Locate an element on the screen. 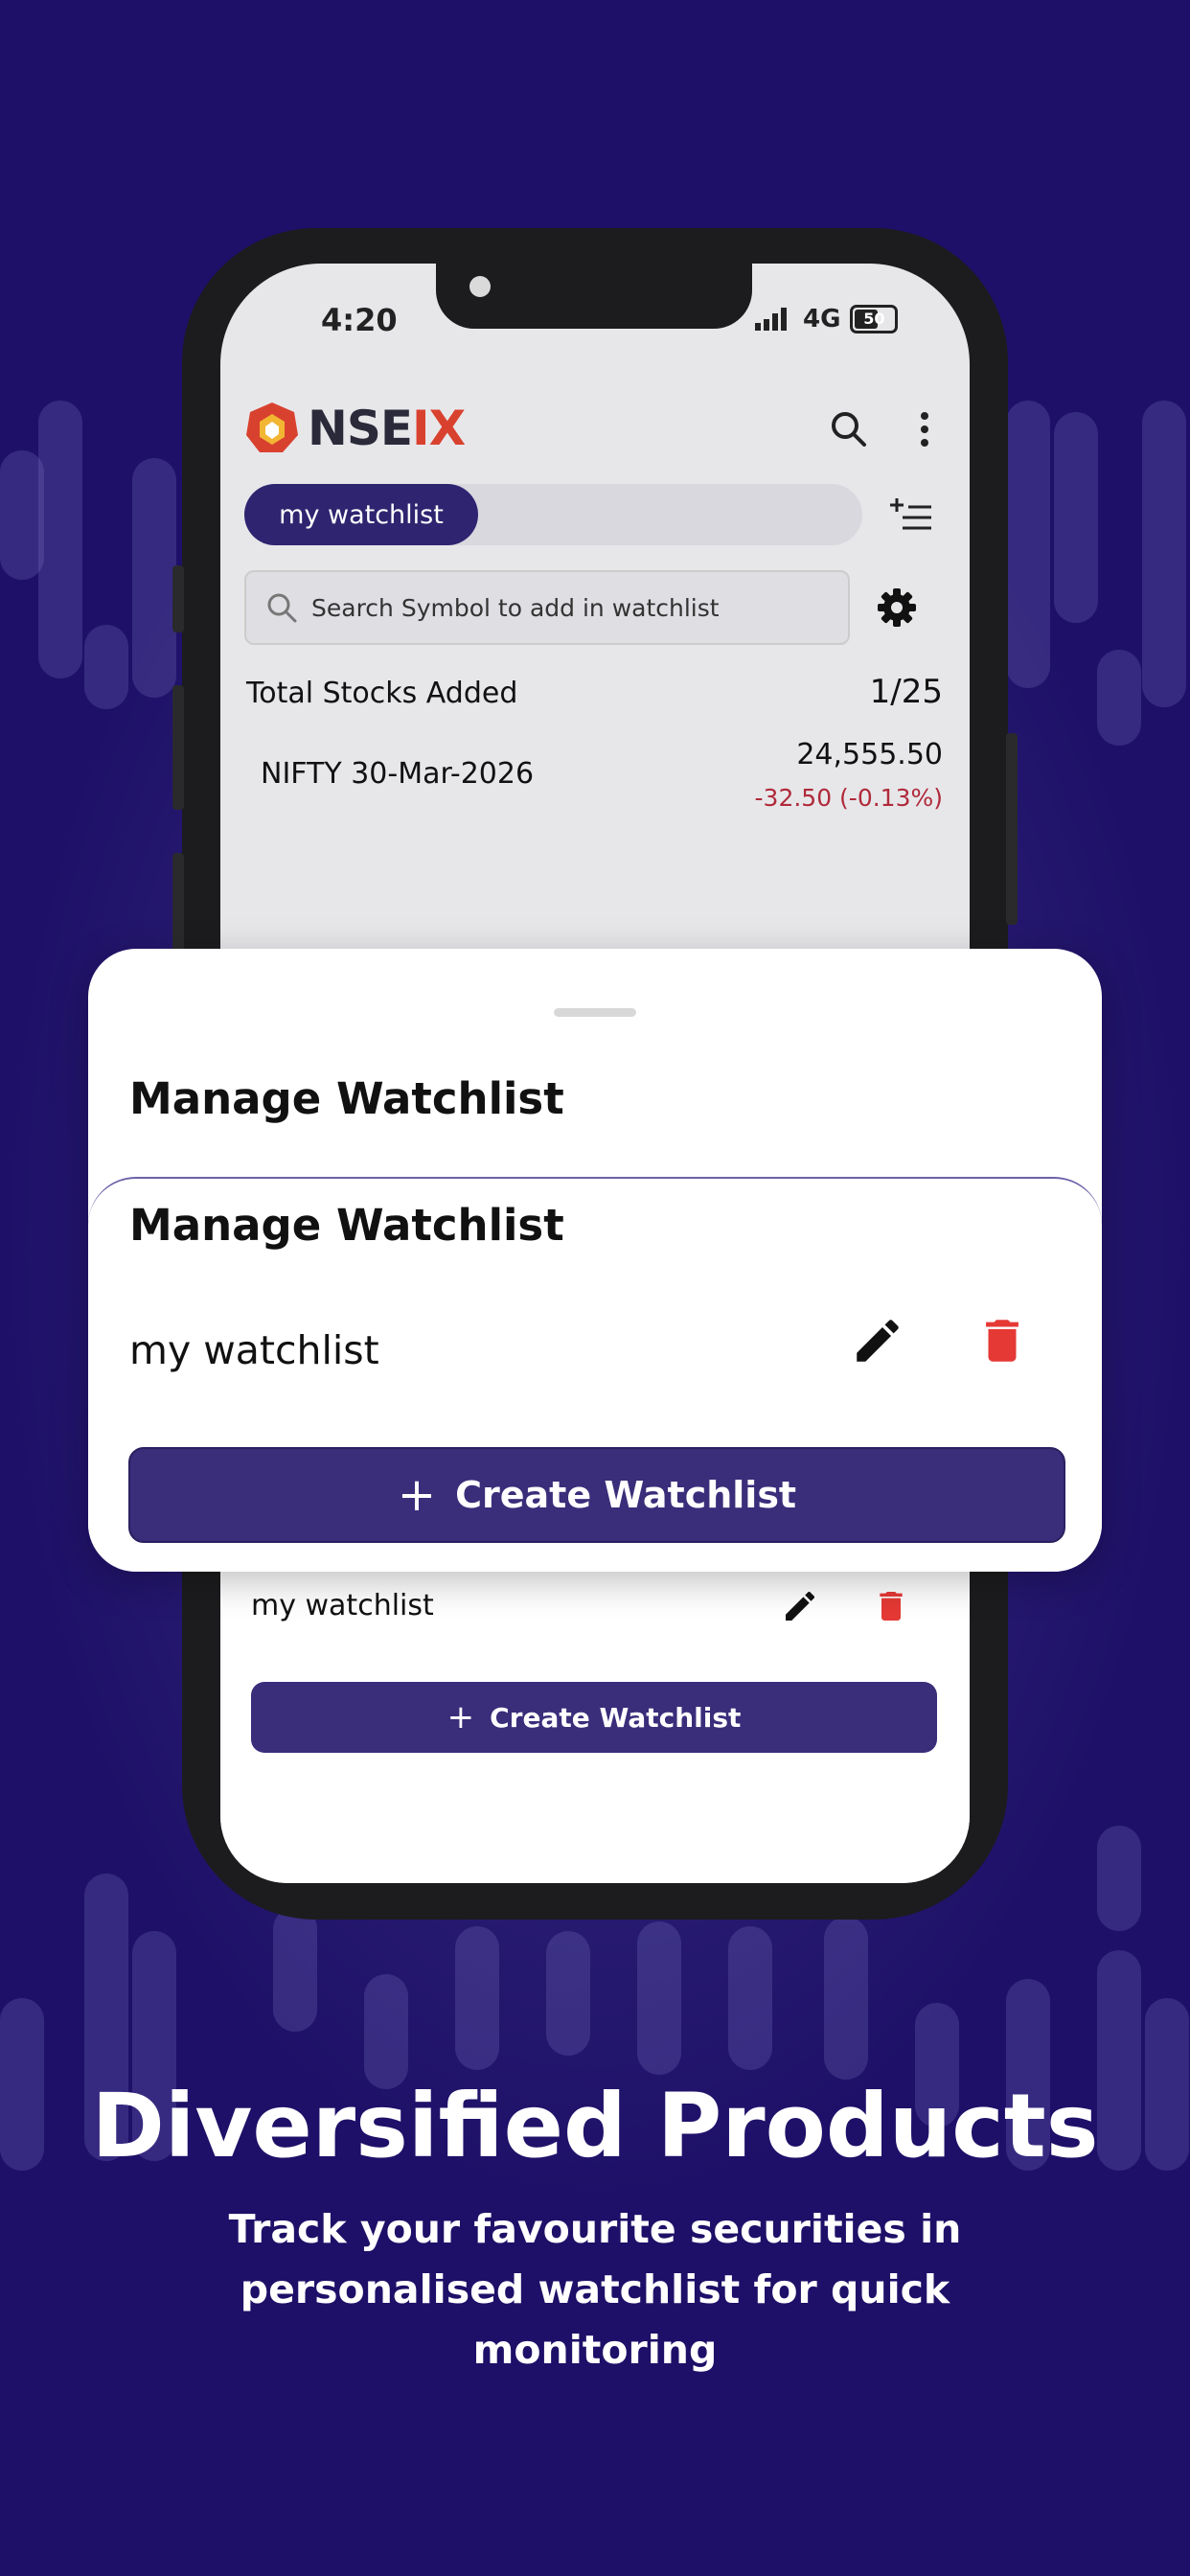 Image resolution: width=1190 pixels, height=2576 pixels. status-time: 4:20 is located at coordinates (359, 320).